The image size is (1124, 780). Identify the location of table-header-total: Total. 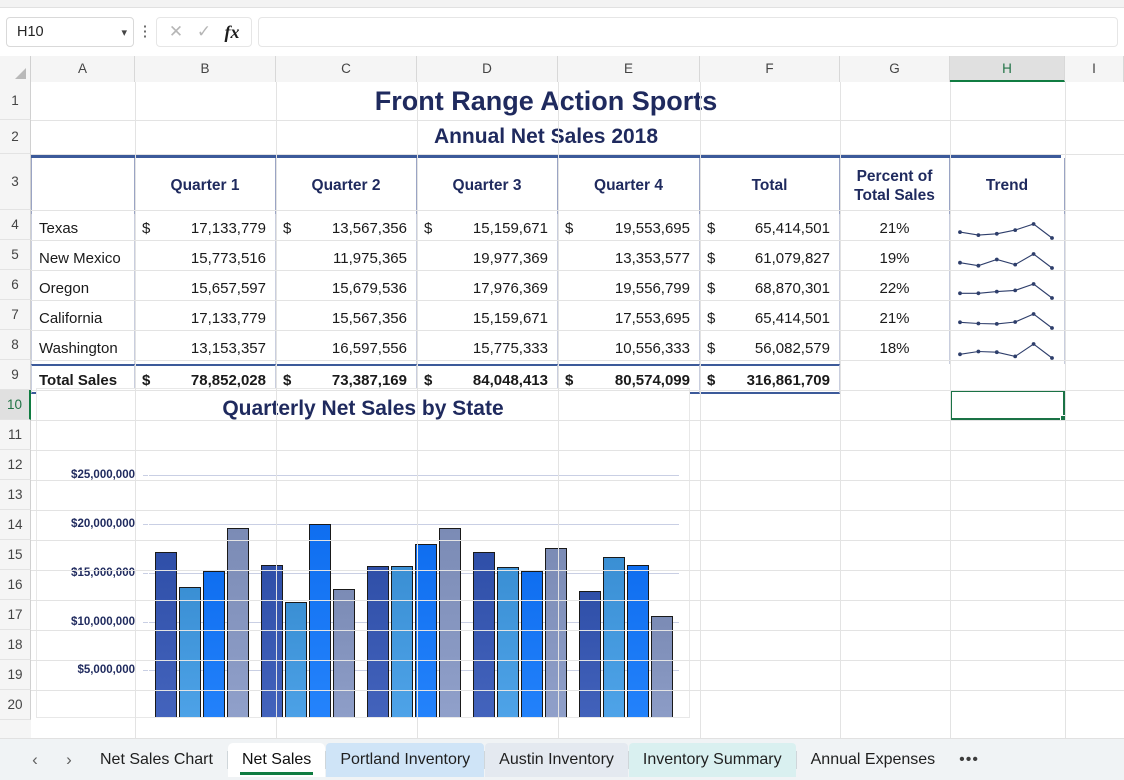
(770, 186).